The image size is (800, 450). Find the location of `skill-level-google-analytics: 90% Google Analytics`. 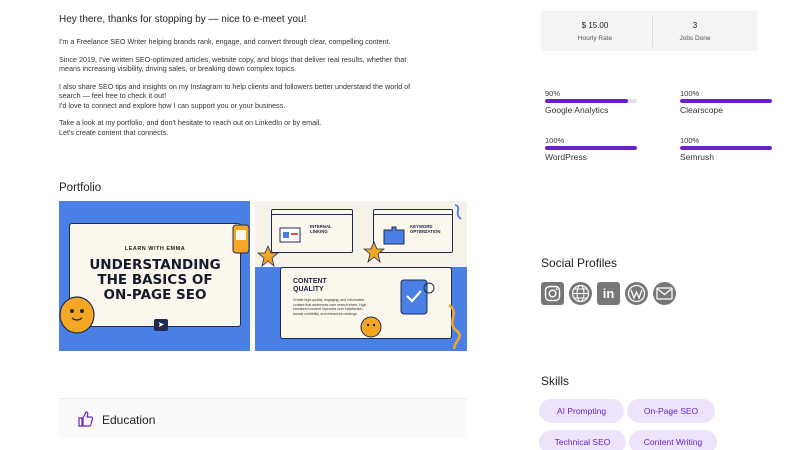

skill-level-google-analytics: 90% Google Analytics is located at coordinates (591, 102).